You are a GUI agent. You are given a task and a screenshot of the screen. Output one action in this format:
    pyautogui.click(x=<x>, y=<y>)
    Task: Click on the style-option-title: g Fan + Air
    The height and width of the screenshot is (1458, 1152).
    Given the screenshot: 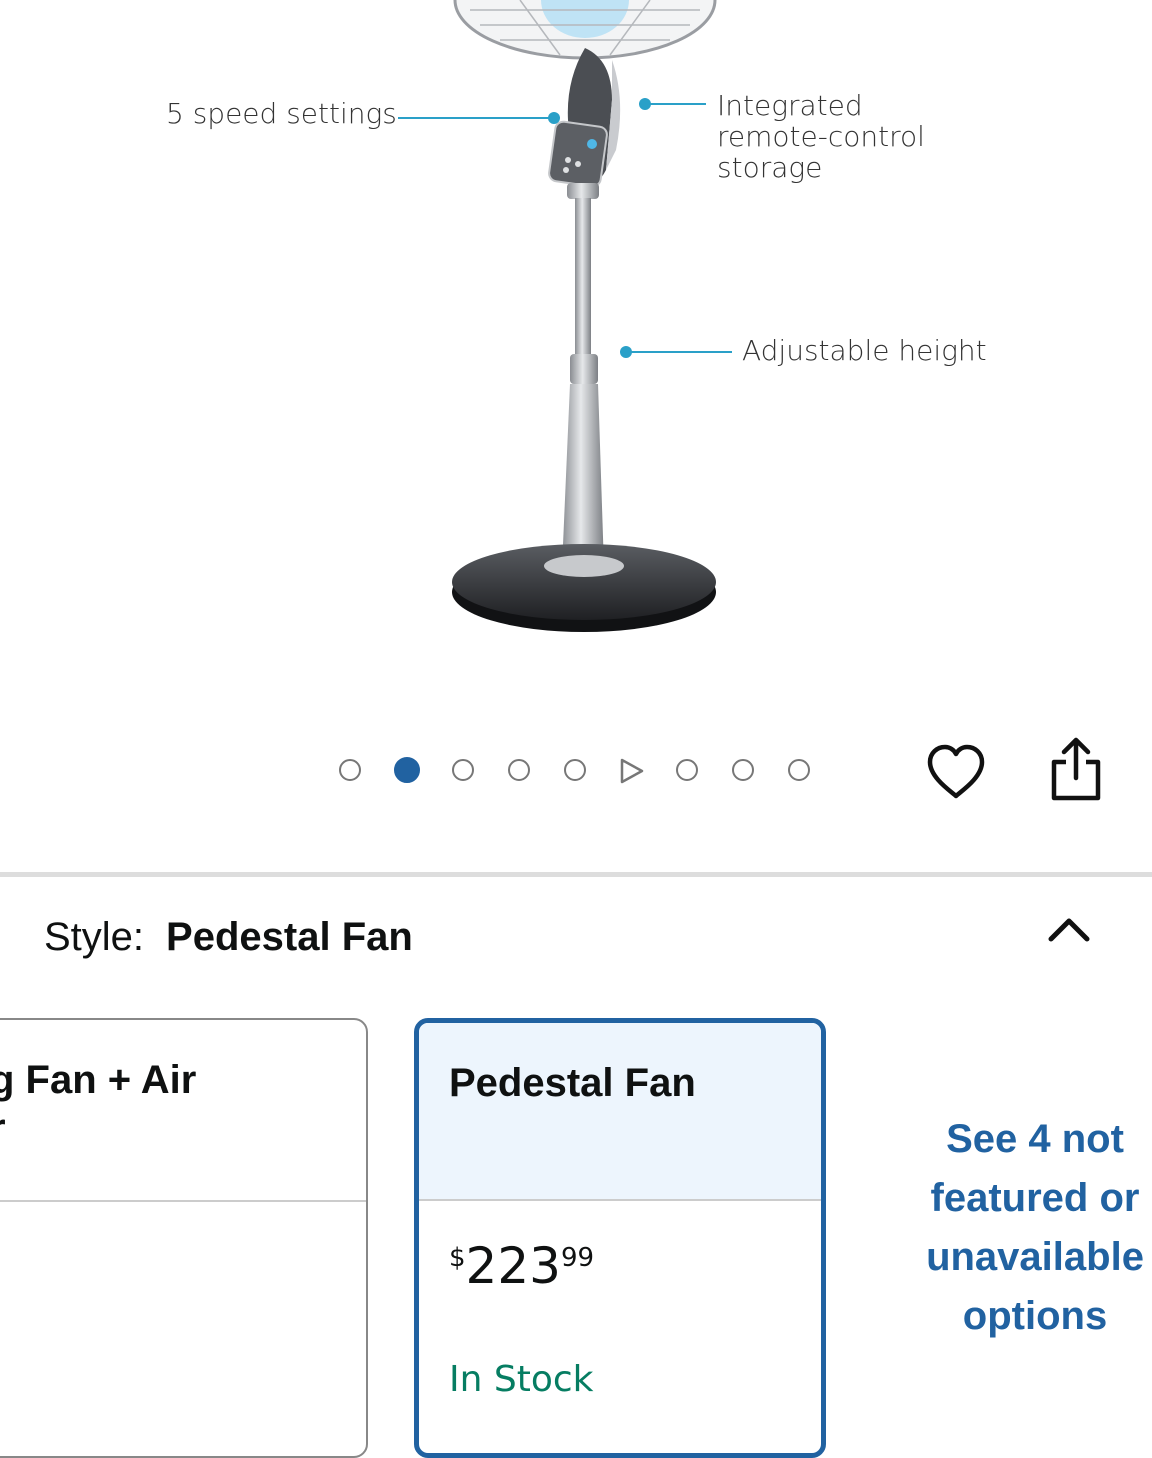 What is the action you would take?
    pyautogui.click(x=98, y=1080)
    